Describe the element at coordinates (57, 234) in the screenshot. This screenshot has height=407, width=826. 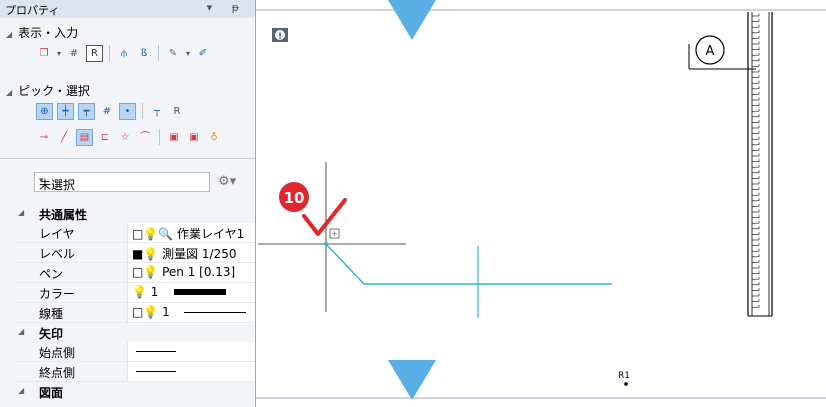
I see `prop-key: レイヤ` at that location.